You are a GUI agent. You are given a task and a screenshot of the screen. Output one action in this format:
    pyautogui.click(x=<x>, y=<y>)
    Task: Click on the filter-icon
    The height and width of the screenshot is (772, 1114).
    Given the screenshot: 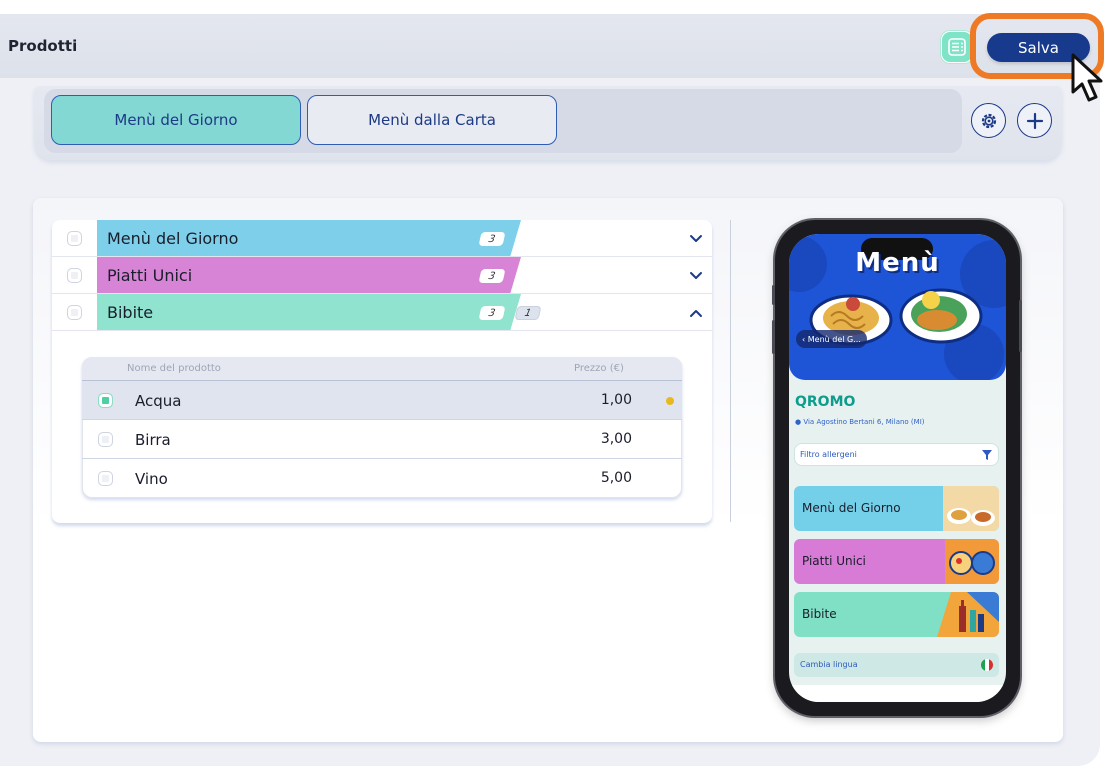 What is the action you would take?
    pyautogui.click(x=987, y=455)
    